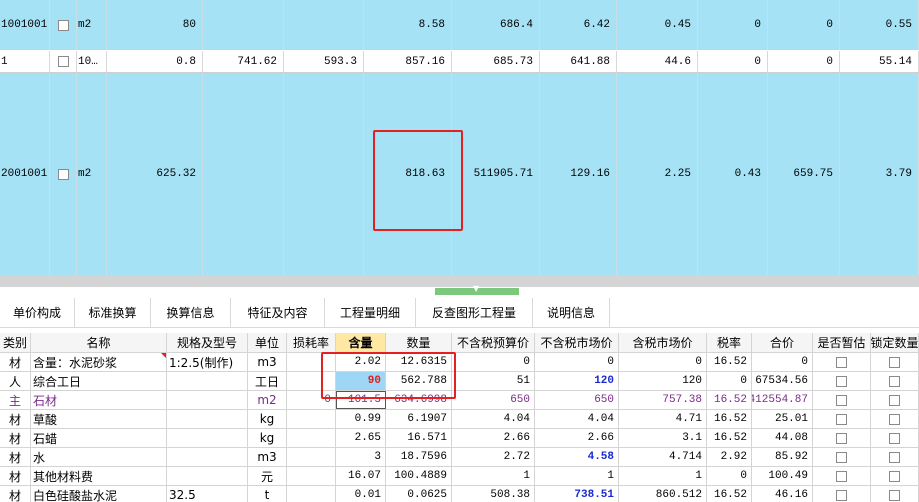  Describe the element at coordinates (577, 342) in the screenshot. I see `col-header-market-price: 不含税市场价` at that location.